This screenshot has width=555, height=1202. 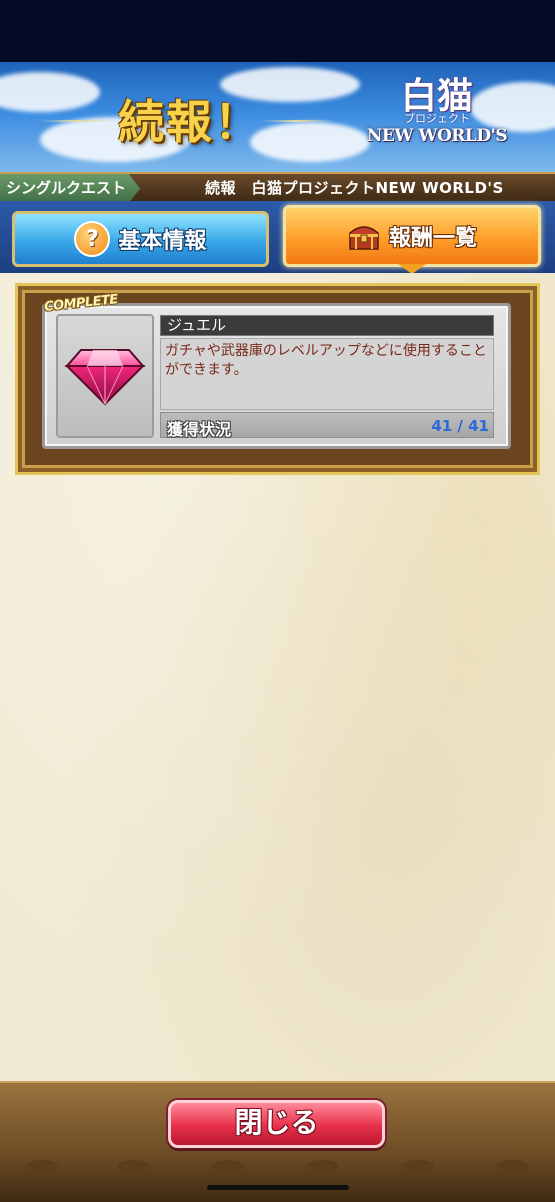 I want to click on tab-bar: ? 基本情報 報酬一覧, so click(x=277, y=237).